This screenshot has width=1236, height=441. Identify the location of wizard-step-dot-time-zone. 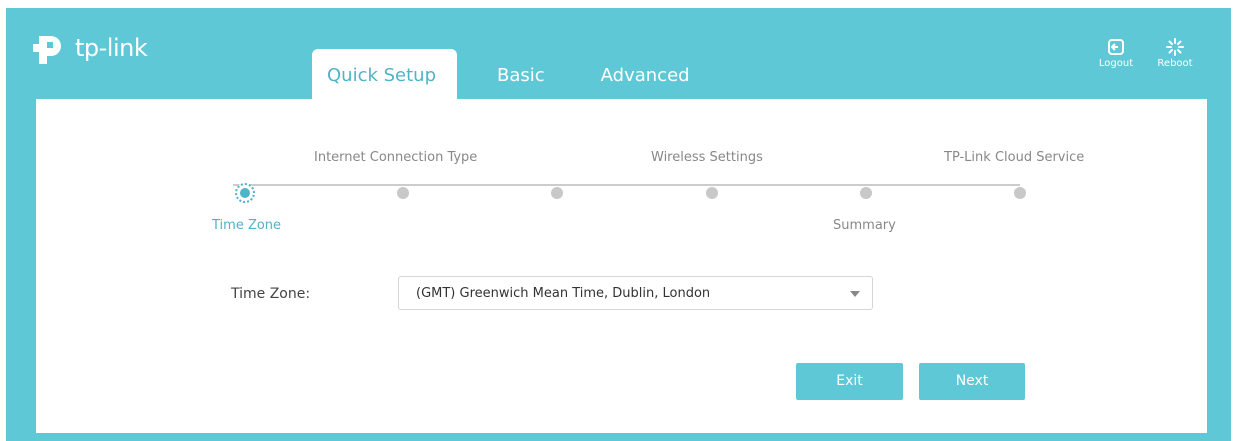
(245, 193).